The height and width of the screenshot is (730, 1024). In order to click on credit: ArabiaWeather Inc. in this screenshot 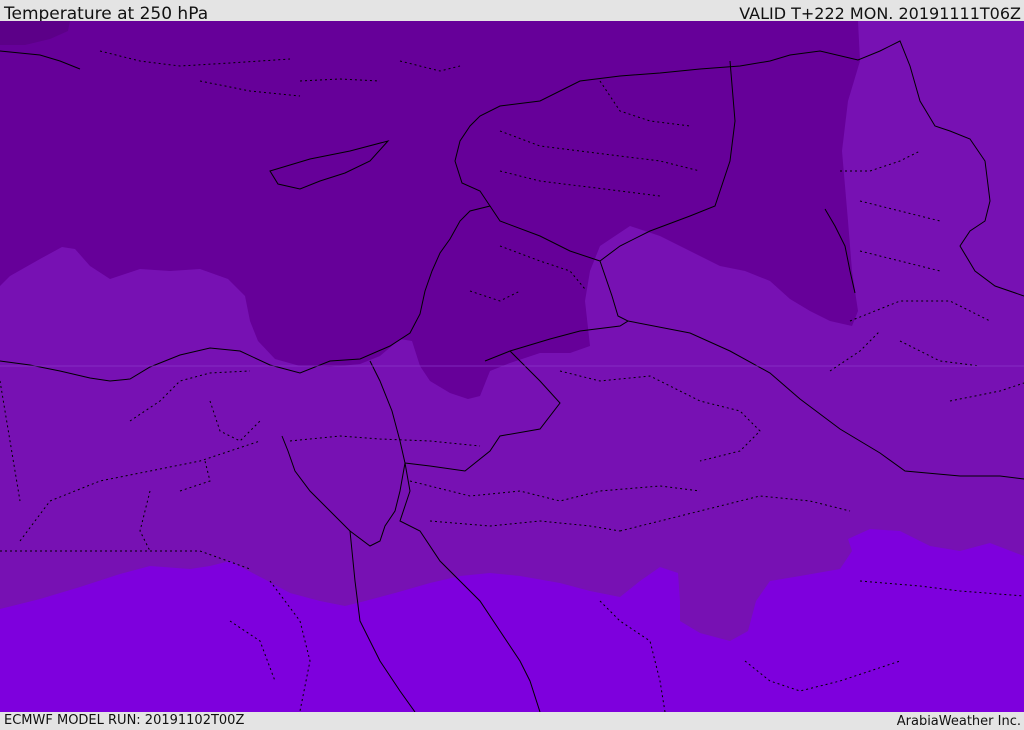, I will do `click(958, 721)`.